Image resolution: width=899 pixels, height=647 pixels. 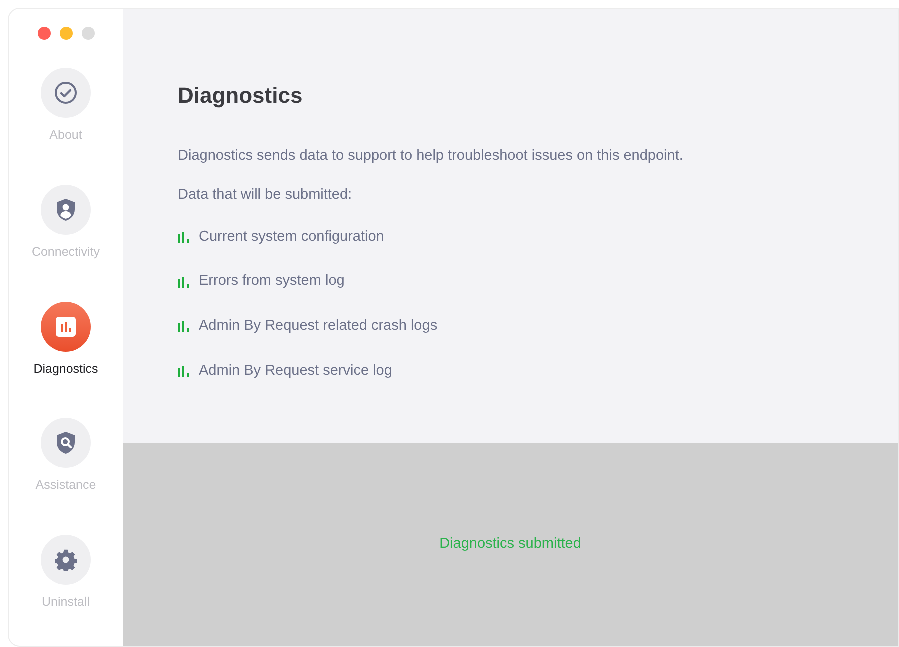 What do you see at coordinates (272, 282) in the screenshot?
I see `data-item-text: Errors from system log` at bounding box center [272, 282].